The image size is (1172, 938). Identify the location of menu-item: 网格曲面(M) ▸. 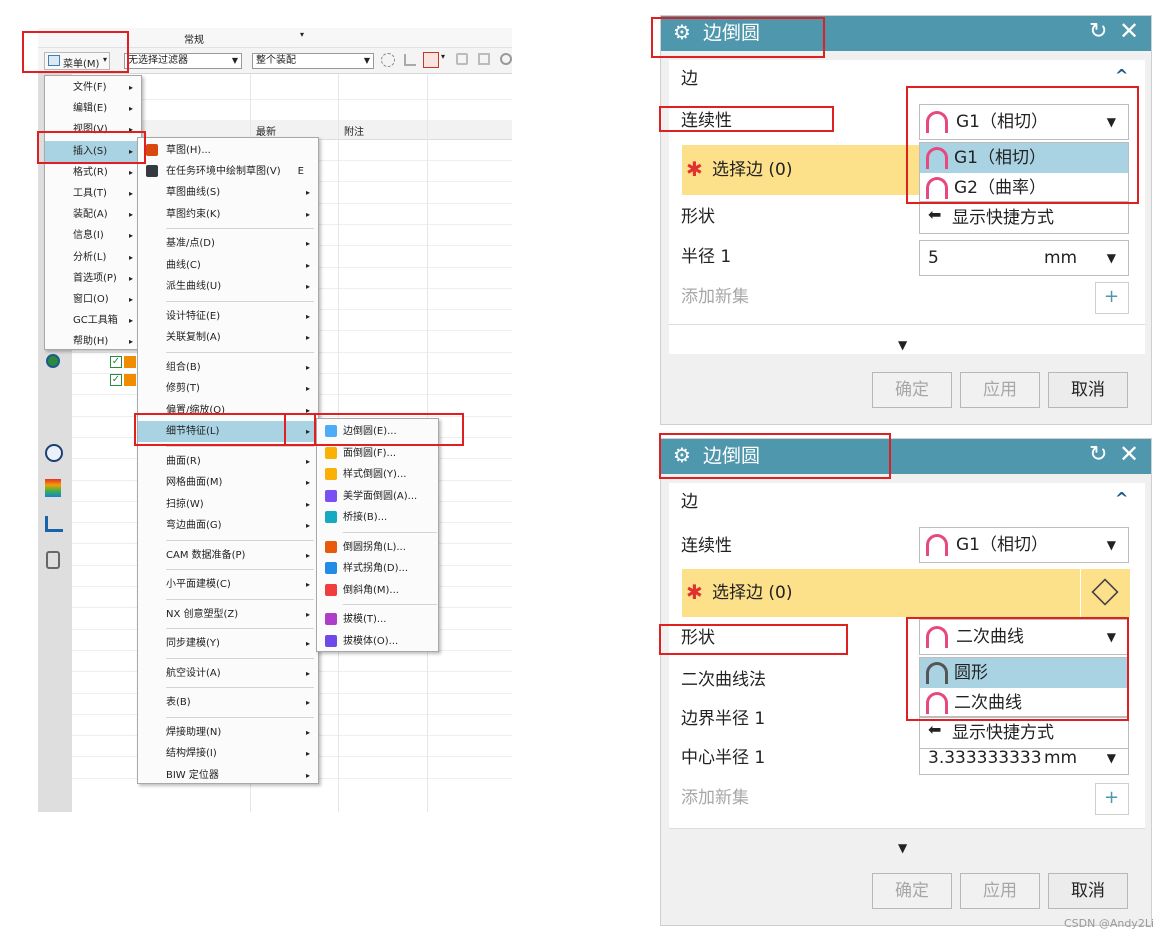
(228, 482).